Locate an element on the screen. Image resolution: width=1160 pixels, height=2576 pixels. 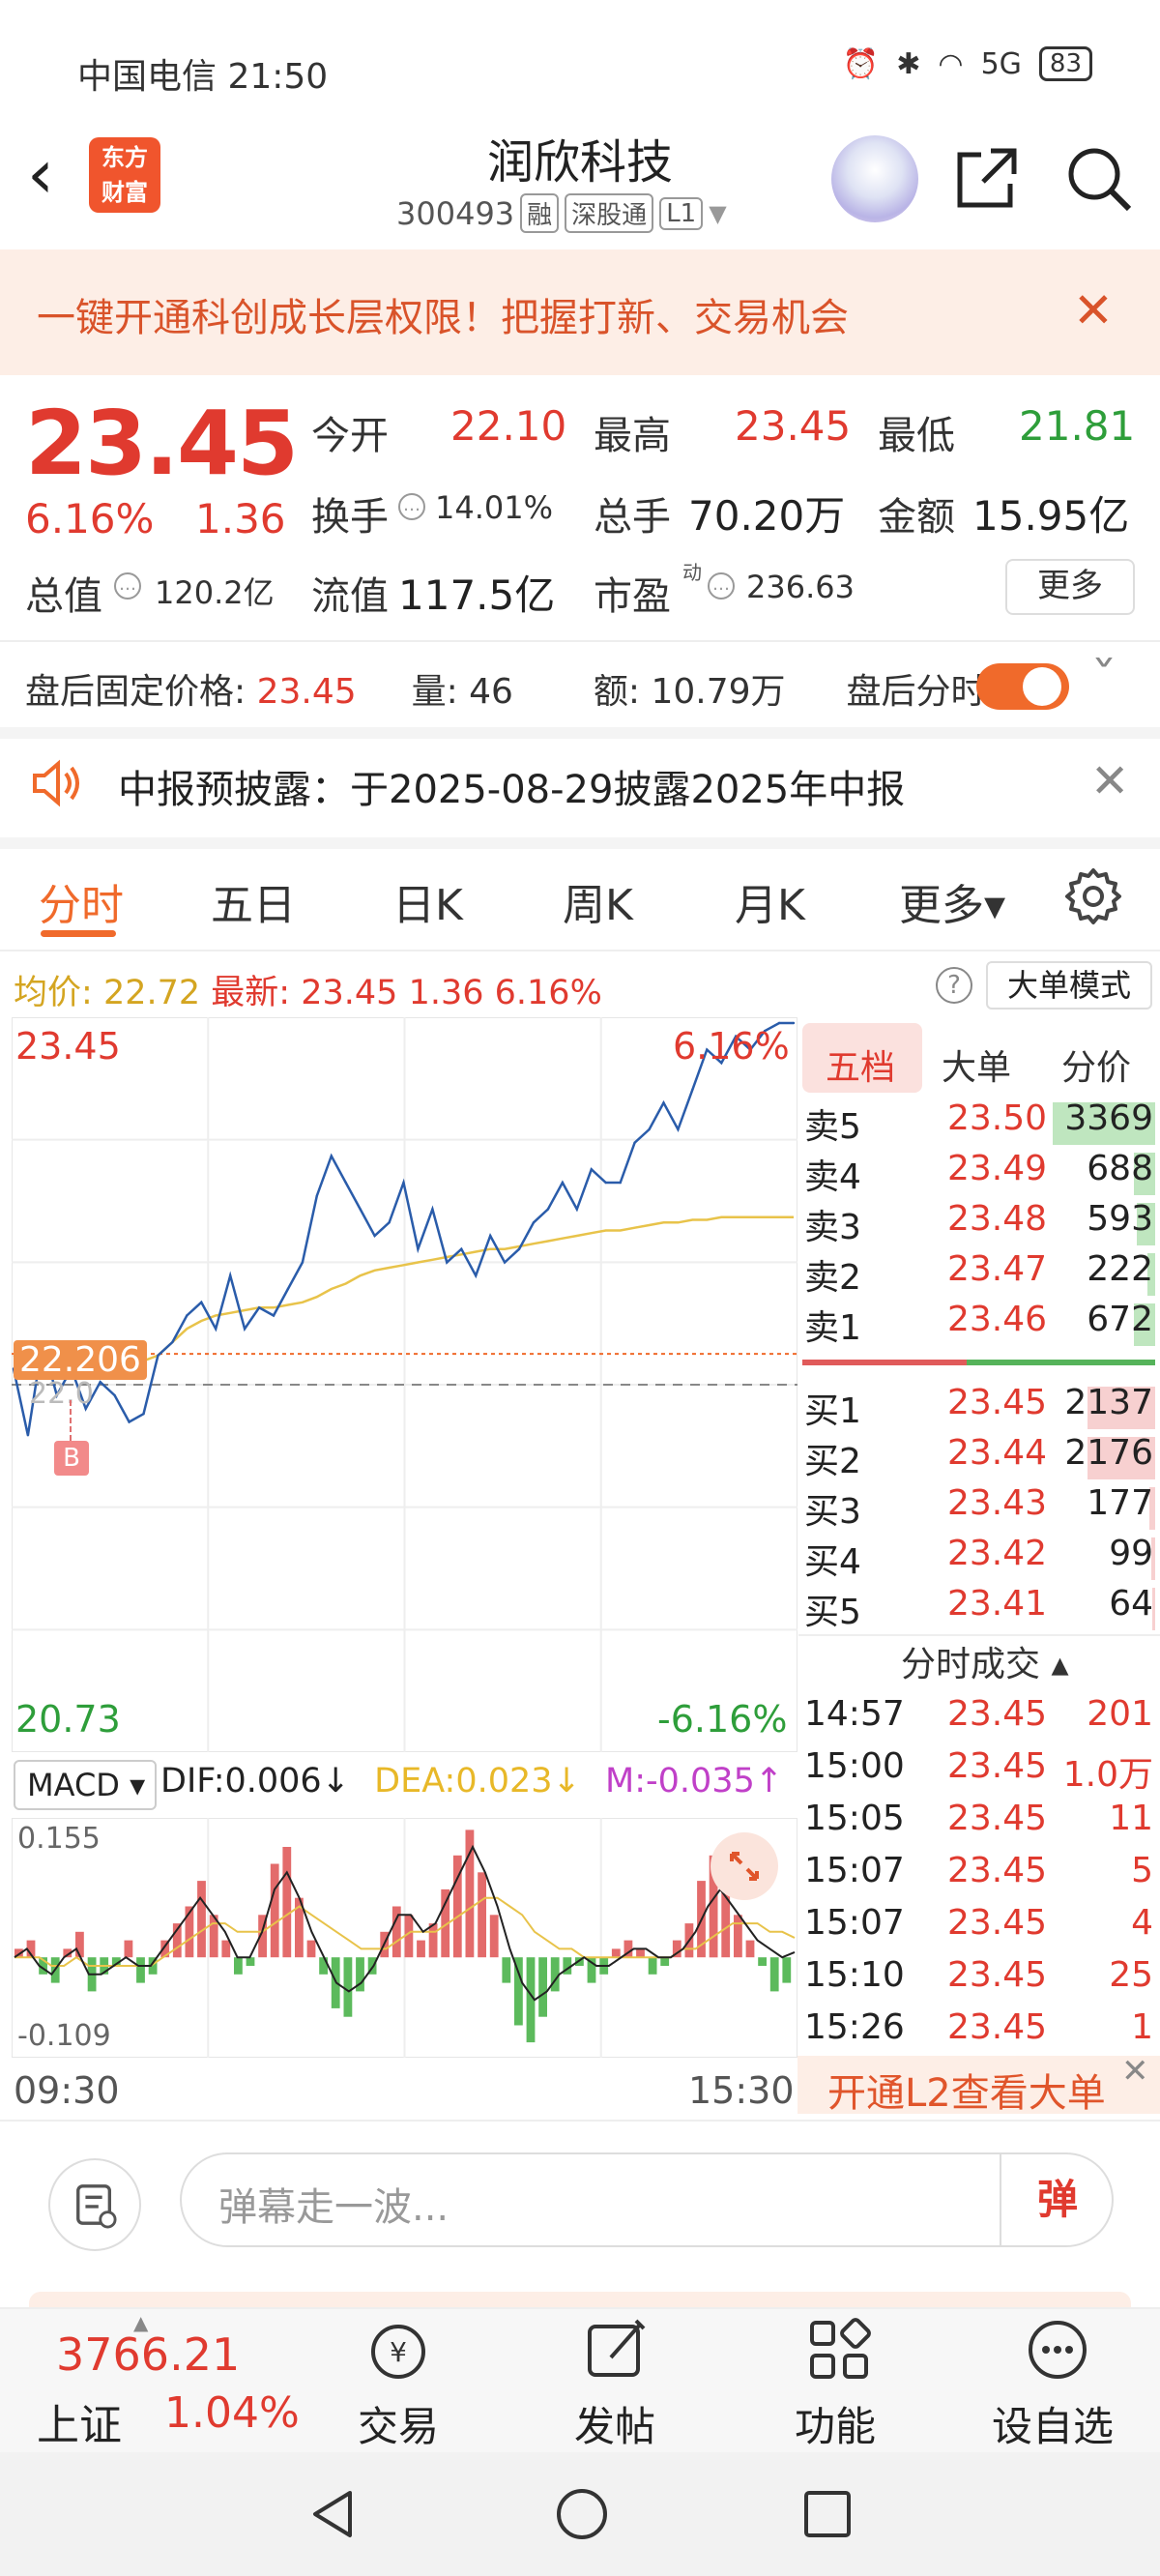
tab-price-dist: 分价 is located at coordinates (1096, 1064).